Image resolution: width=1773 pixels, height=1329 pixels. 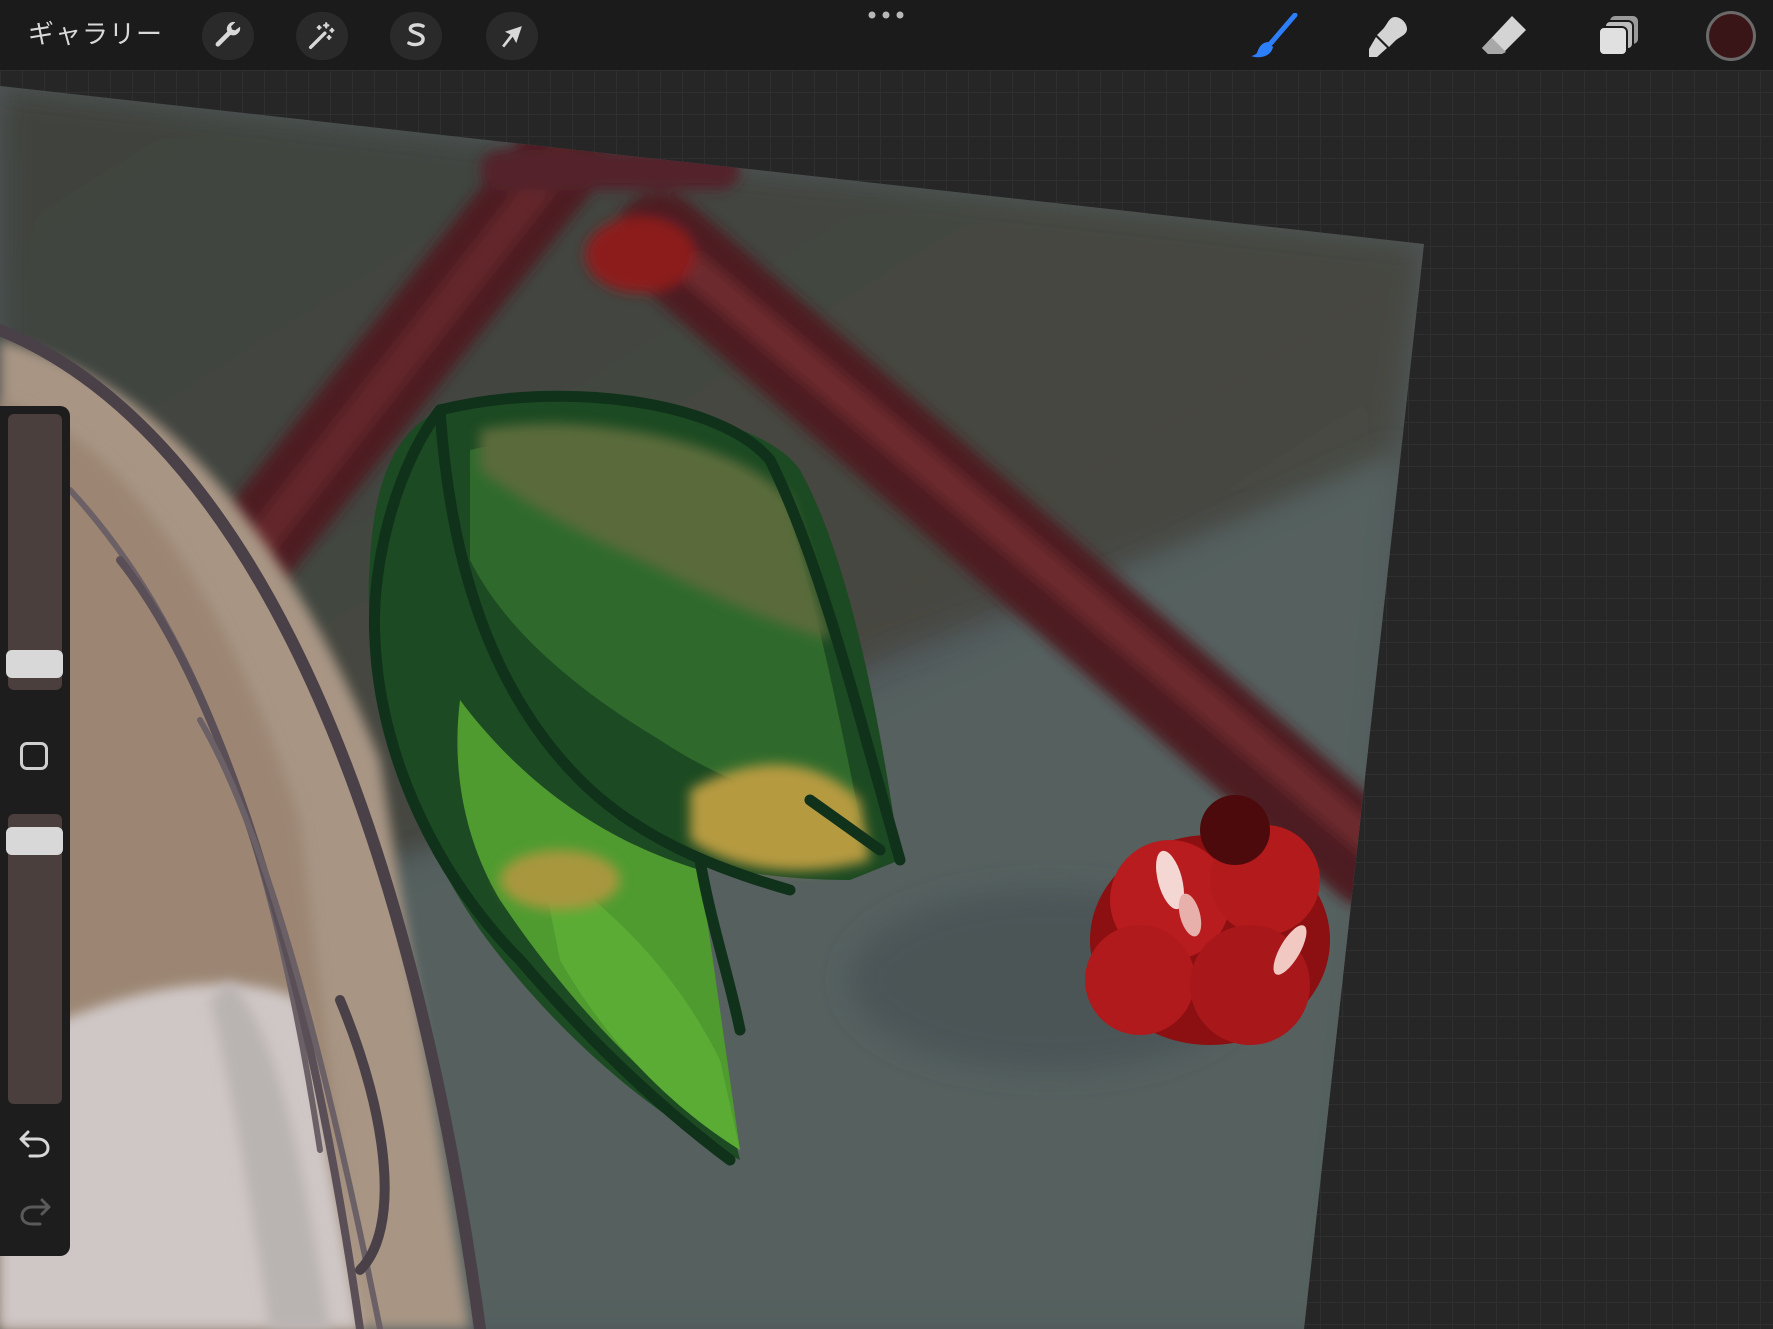 What do you see at coordinates (886, 35) in the screenshot?
I see `top-toolbar: ギャラリー` at bounding box center [886, 35].